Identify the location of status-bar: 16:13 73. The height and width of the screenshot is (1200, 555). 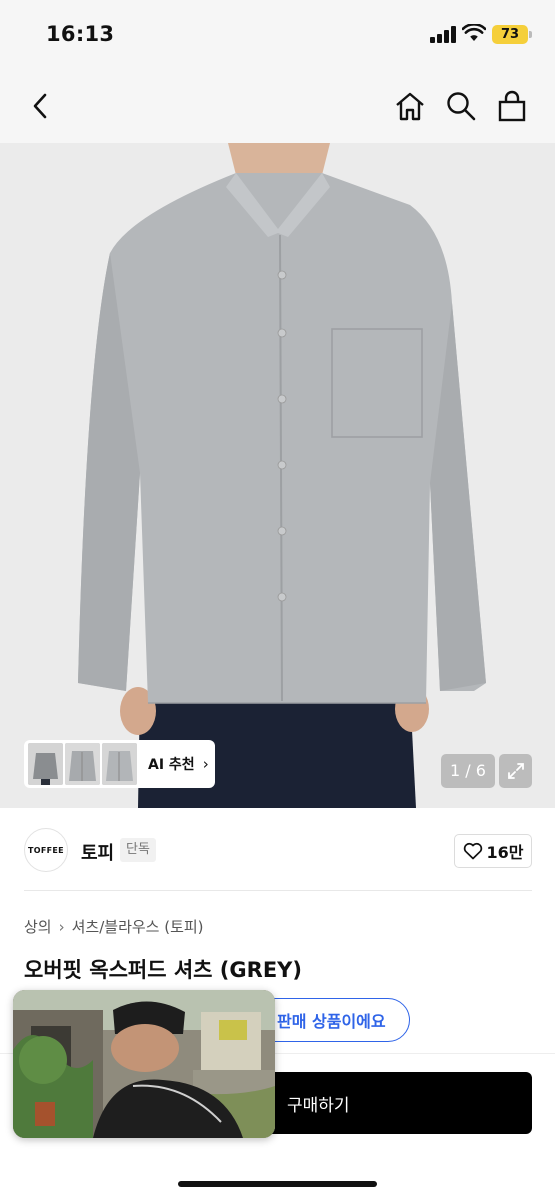
(277, 36).